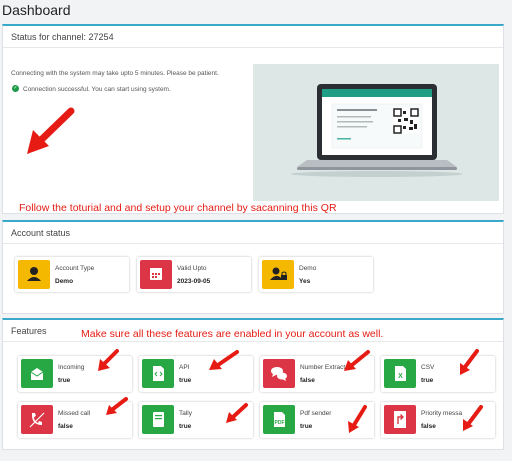  I want to click on valid-upto-value: 2023-09-05, so click(194, 281).